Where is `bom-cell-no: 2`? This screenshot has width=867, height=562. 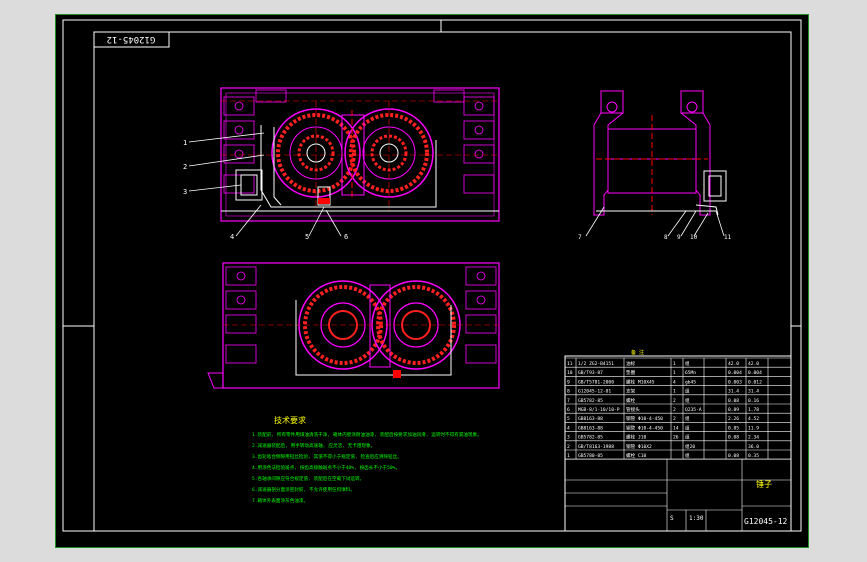
bom-cell-no: 2 is located at coordinates (568, 447).